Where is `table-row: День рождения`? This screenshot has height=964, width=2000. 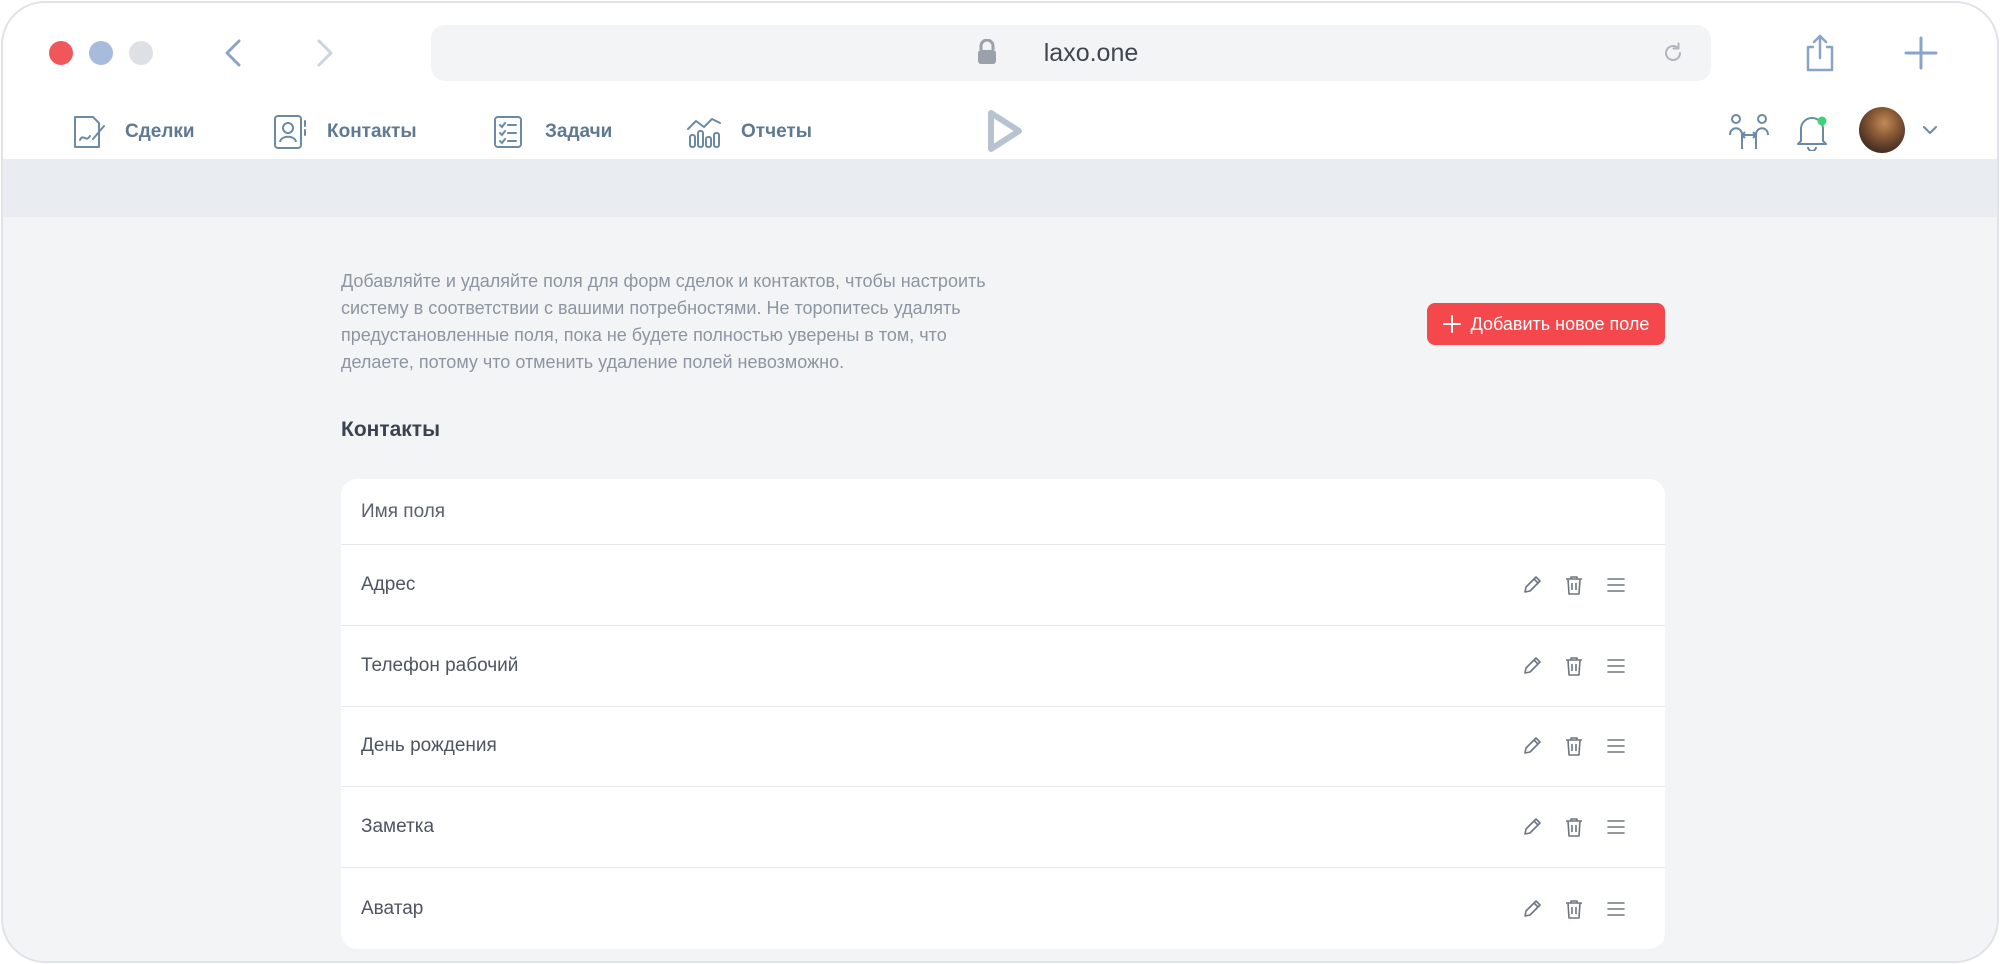
table-row: День рождения is located at coordinates (1003, 747).